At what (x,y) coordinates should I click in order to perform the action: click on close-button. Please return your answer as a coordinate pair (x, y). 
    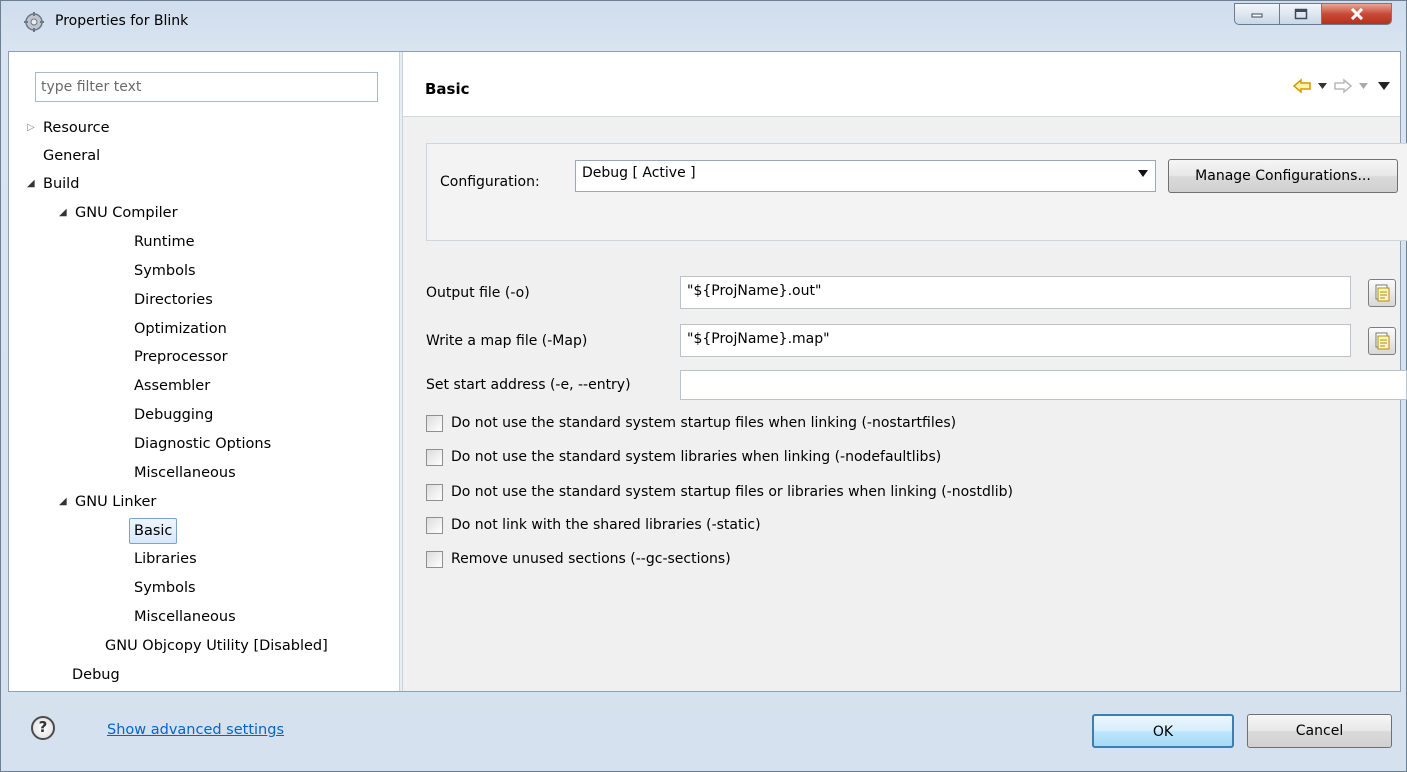
    Looking at the image, I should click on (1357, 14).